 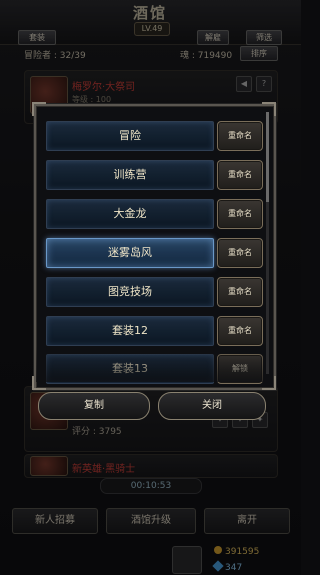 I want to click on copy-button: 复制, so click(x=94, y=406).